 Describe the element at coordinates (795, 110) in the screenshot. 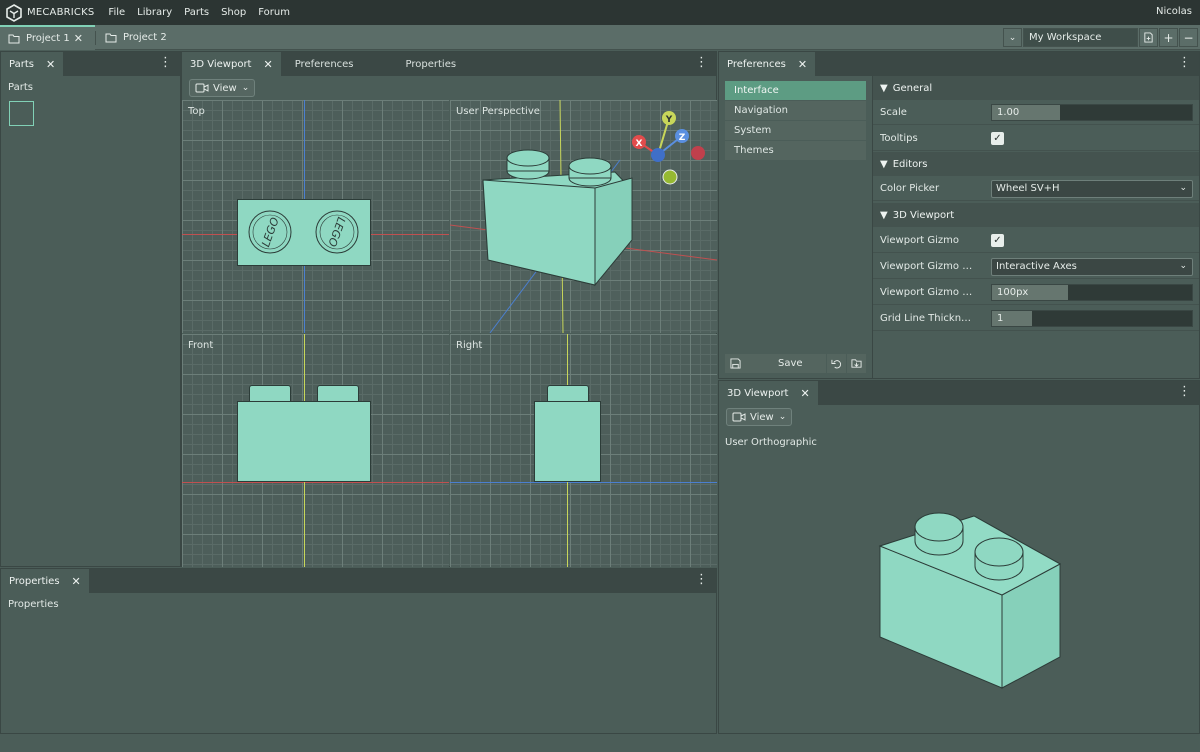

I see `pref-nav-navigation: Navigation` at that location.